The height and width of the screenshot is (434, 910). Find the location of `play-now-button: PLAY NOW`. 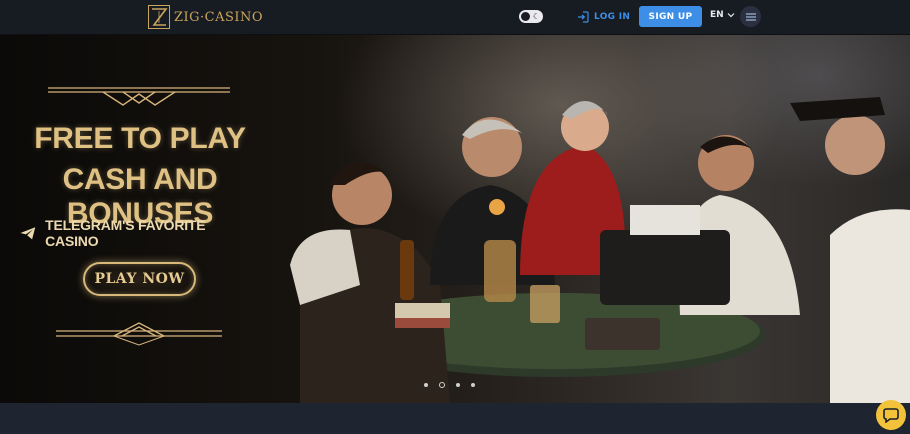

play-now-button: PLAY NOW is located at coordinates (139, 279).